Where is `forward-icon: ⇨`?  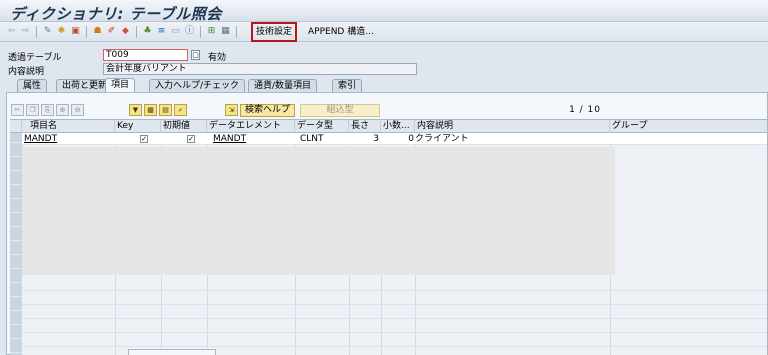 forward-icon: ⇨ is located at coordinates (25, 31).